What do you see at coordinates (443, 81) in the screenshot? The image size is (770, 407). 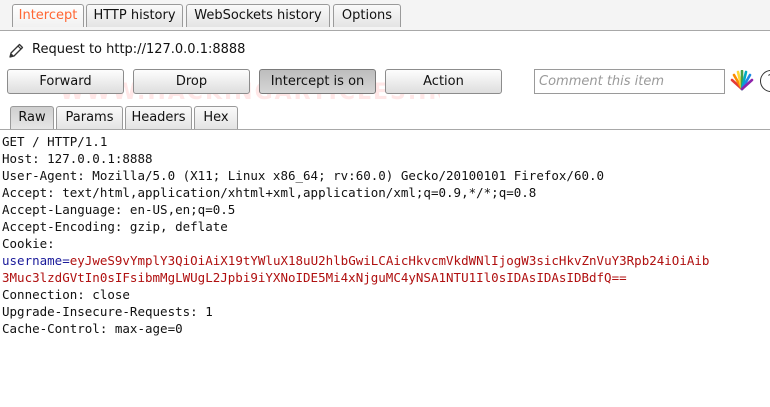 I see `action-button: Action` at bounding box center [443, 81].